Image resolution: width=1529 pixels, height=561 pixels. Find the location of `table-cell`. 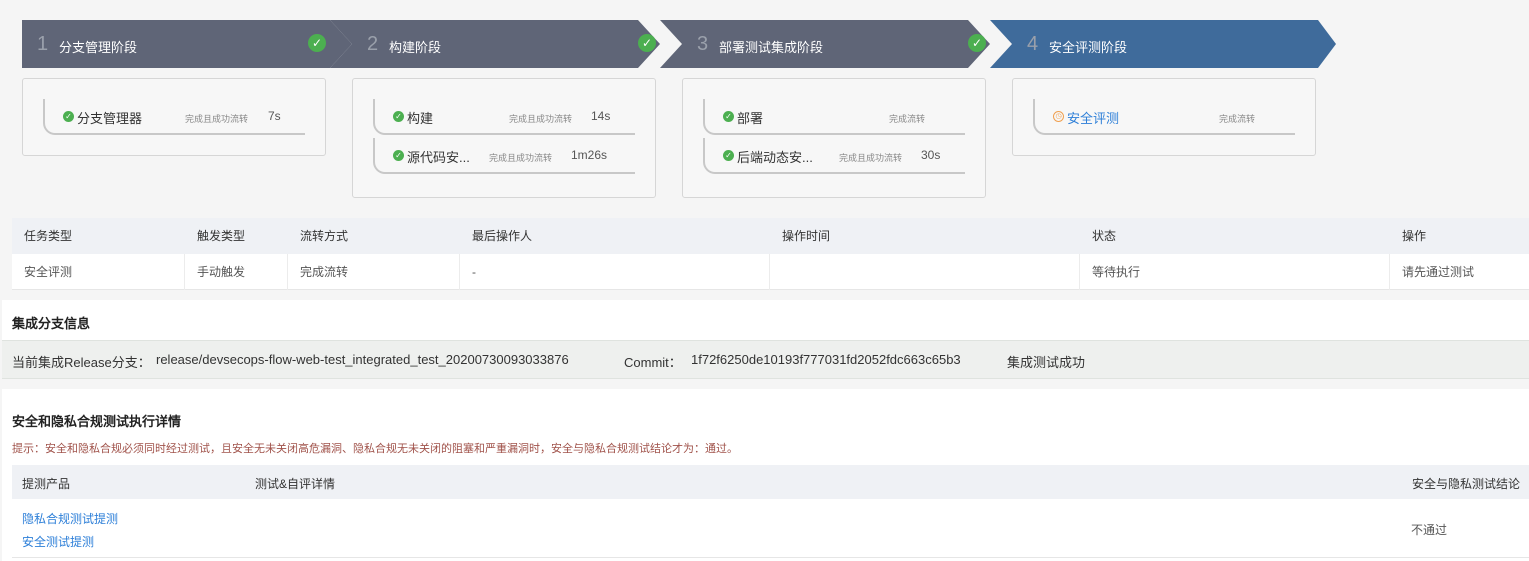

table-cell is located at coordinates (925, 272).